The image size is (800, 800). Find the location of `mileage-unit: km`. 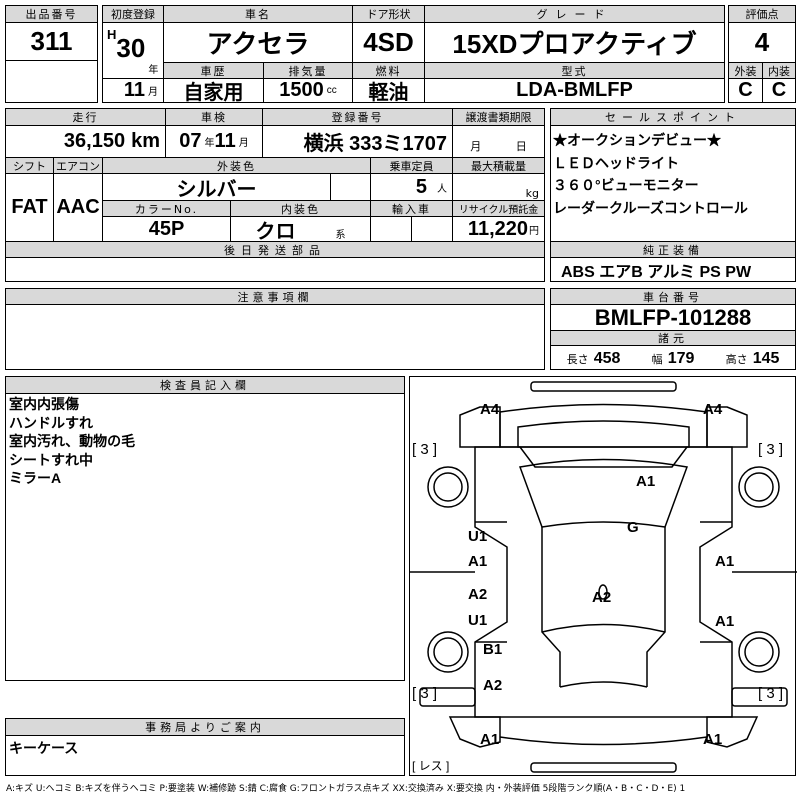

mileage-unit: km is located at coordinates (145, 141).